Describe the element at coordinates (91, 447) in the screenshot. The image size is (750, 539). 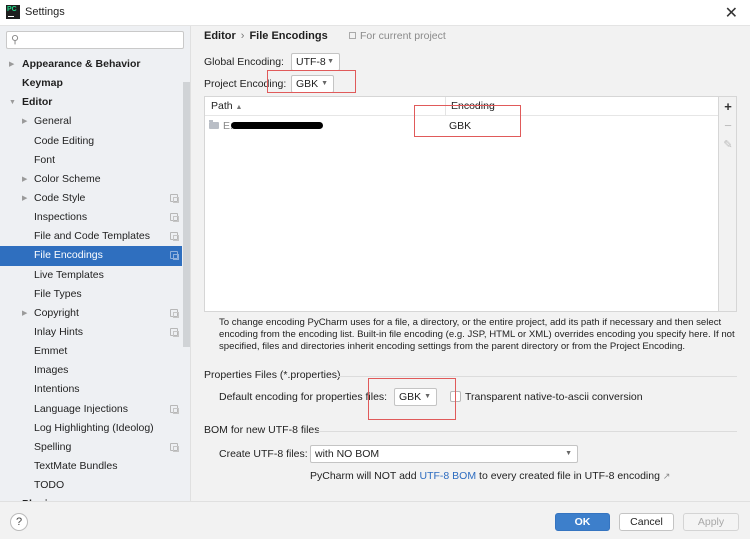
I see `sidebar-item-spelling: Spelling` at that location.